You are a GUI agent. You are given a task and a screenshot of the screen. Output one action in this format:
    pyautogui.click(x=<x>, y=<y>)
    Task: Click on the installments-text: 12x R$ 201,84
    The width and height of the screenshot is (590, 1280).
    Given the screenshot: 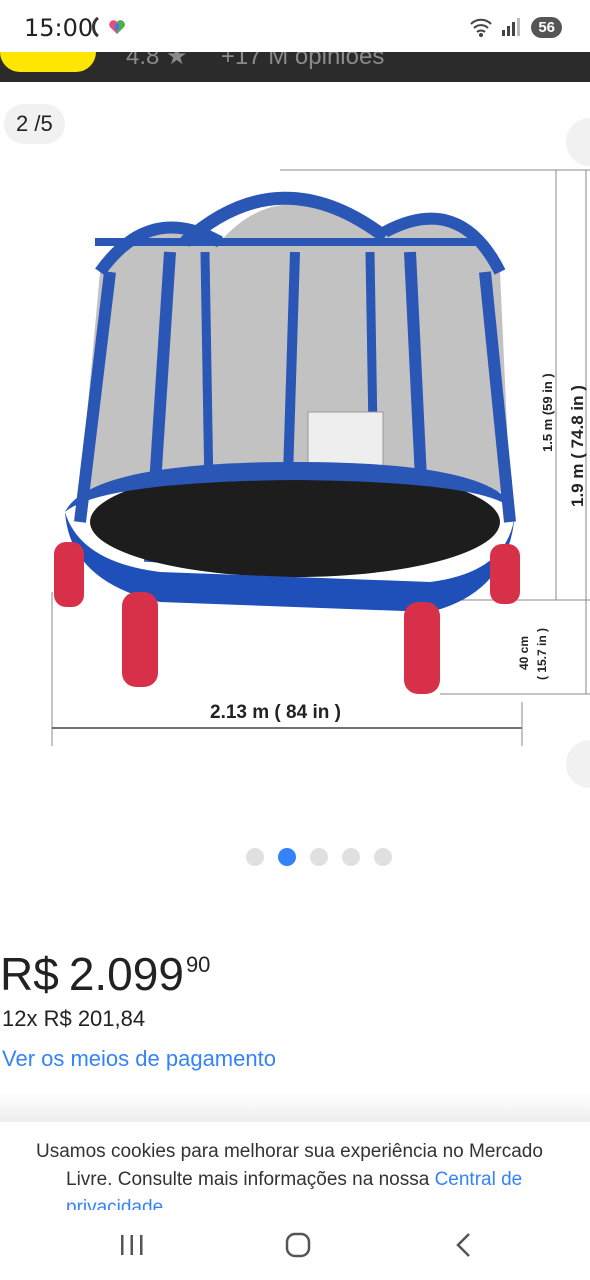 What is the action you would take?
    pyautogui.click(x=74, y=1018)
    